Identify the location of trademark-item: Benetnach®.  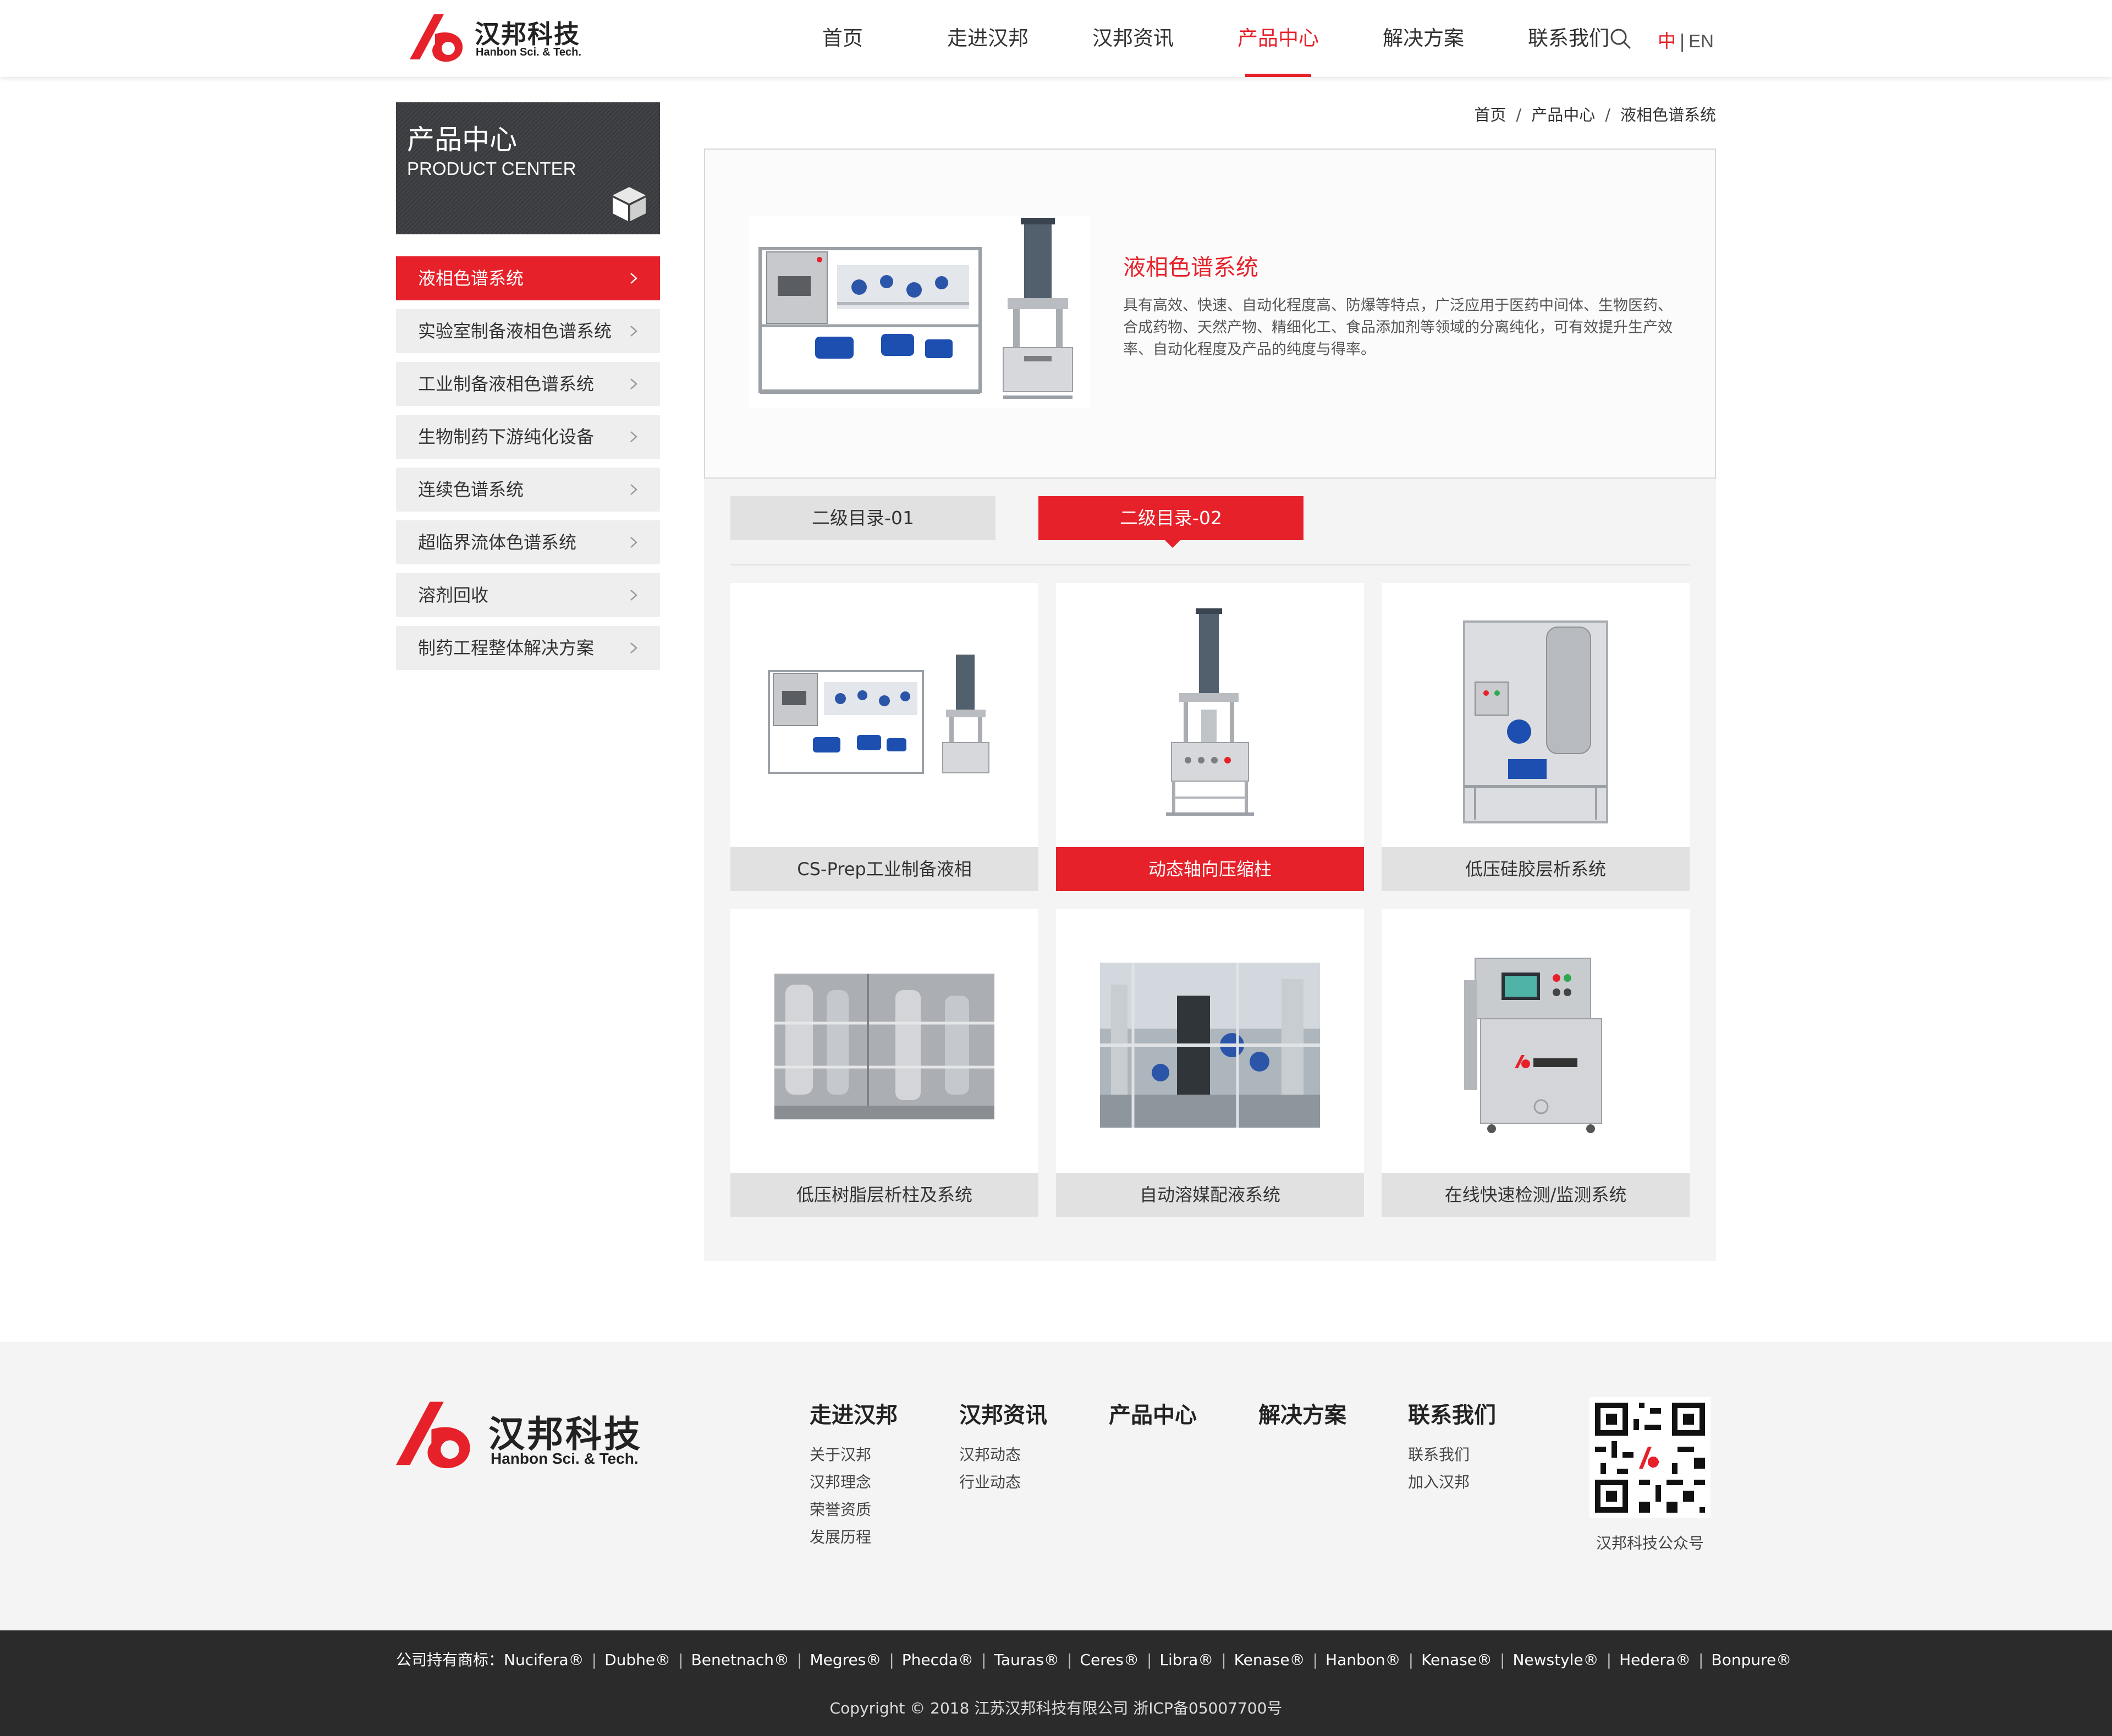
(740, 1660).